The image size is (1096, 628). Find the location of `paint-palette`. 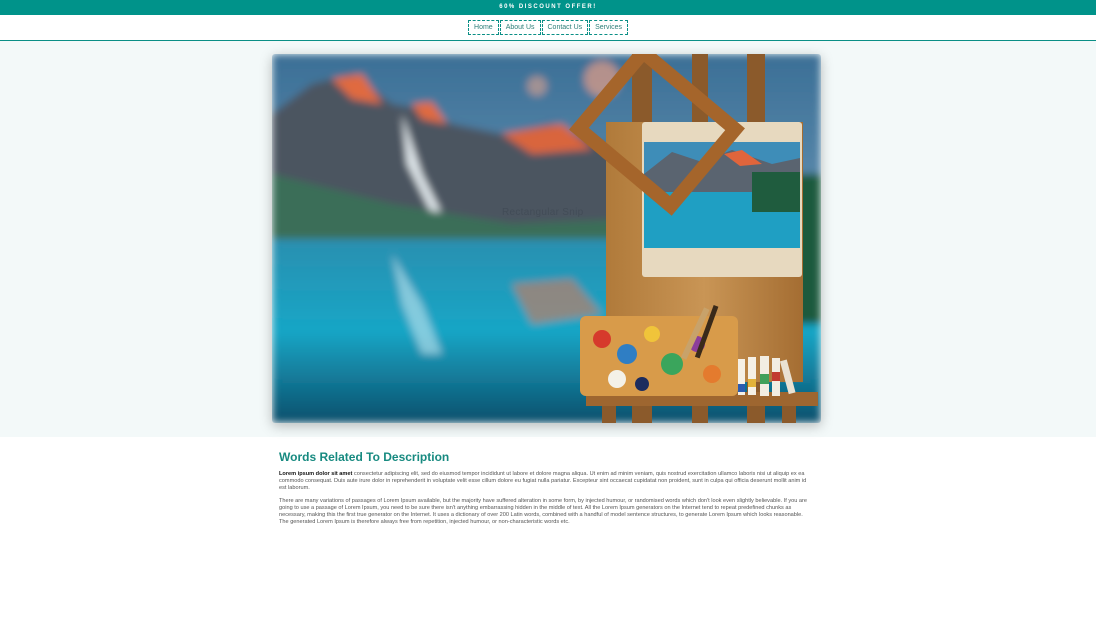

paint-palette is located at coordinates (659, 350).